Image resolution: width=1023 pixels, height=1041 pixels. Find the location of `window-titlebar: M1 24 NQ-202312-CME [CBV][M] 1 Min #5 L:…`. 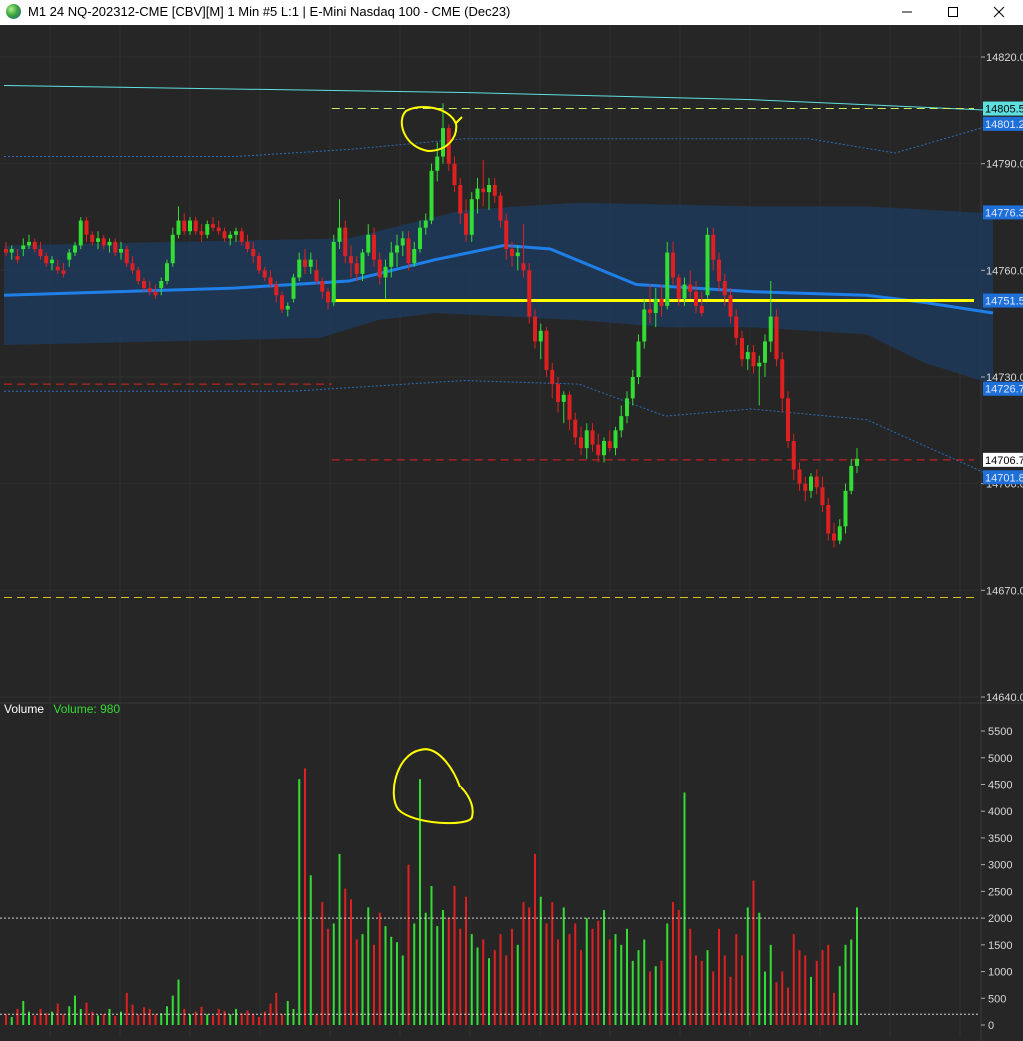

window-titlebar: M1 24 NQ-202312-CME [CBV][M] 1 Min #5 L:… is located at coordinates (511, 12).